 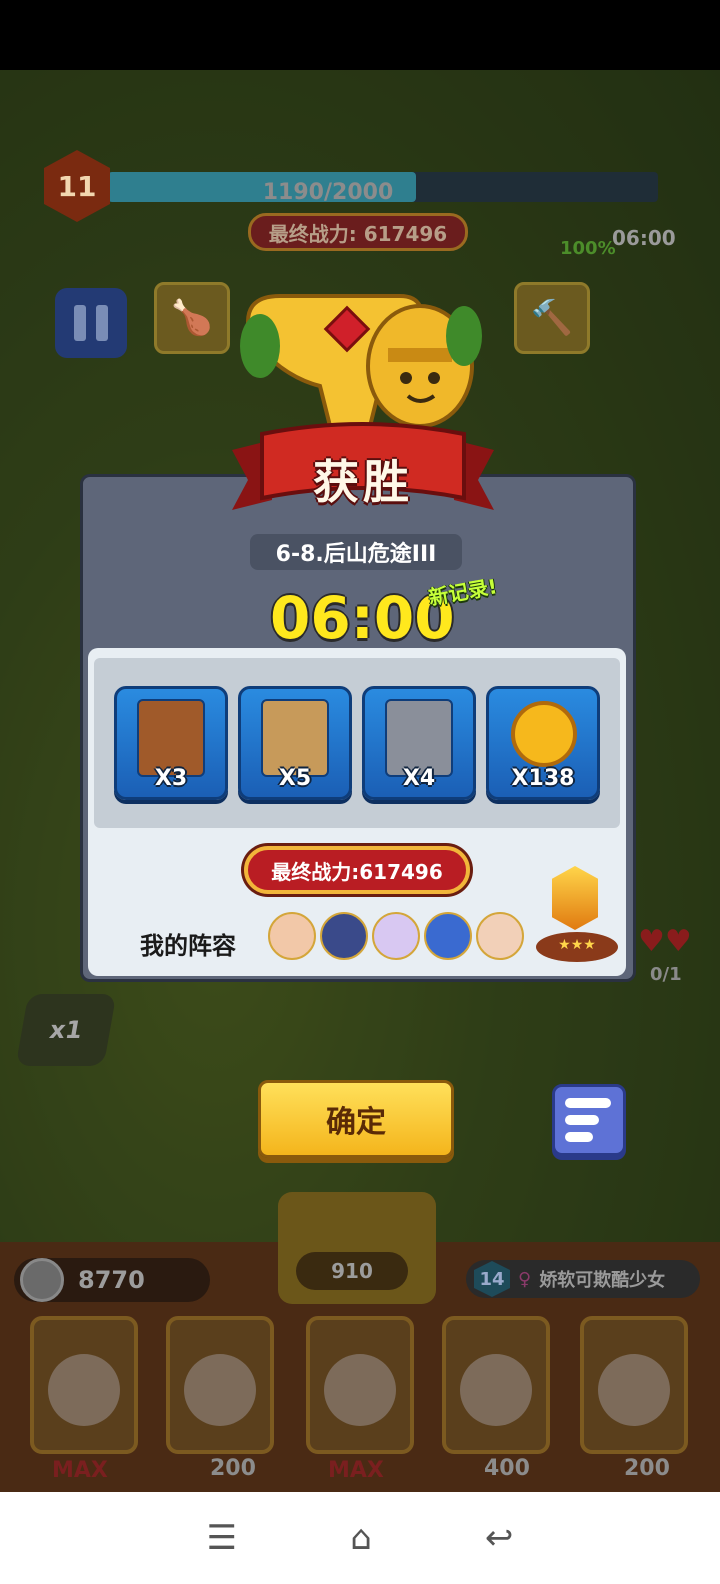 I want to click on clear-time: 06:00, so click(x=362, y=618).